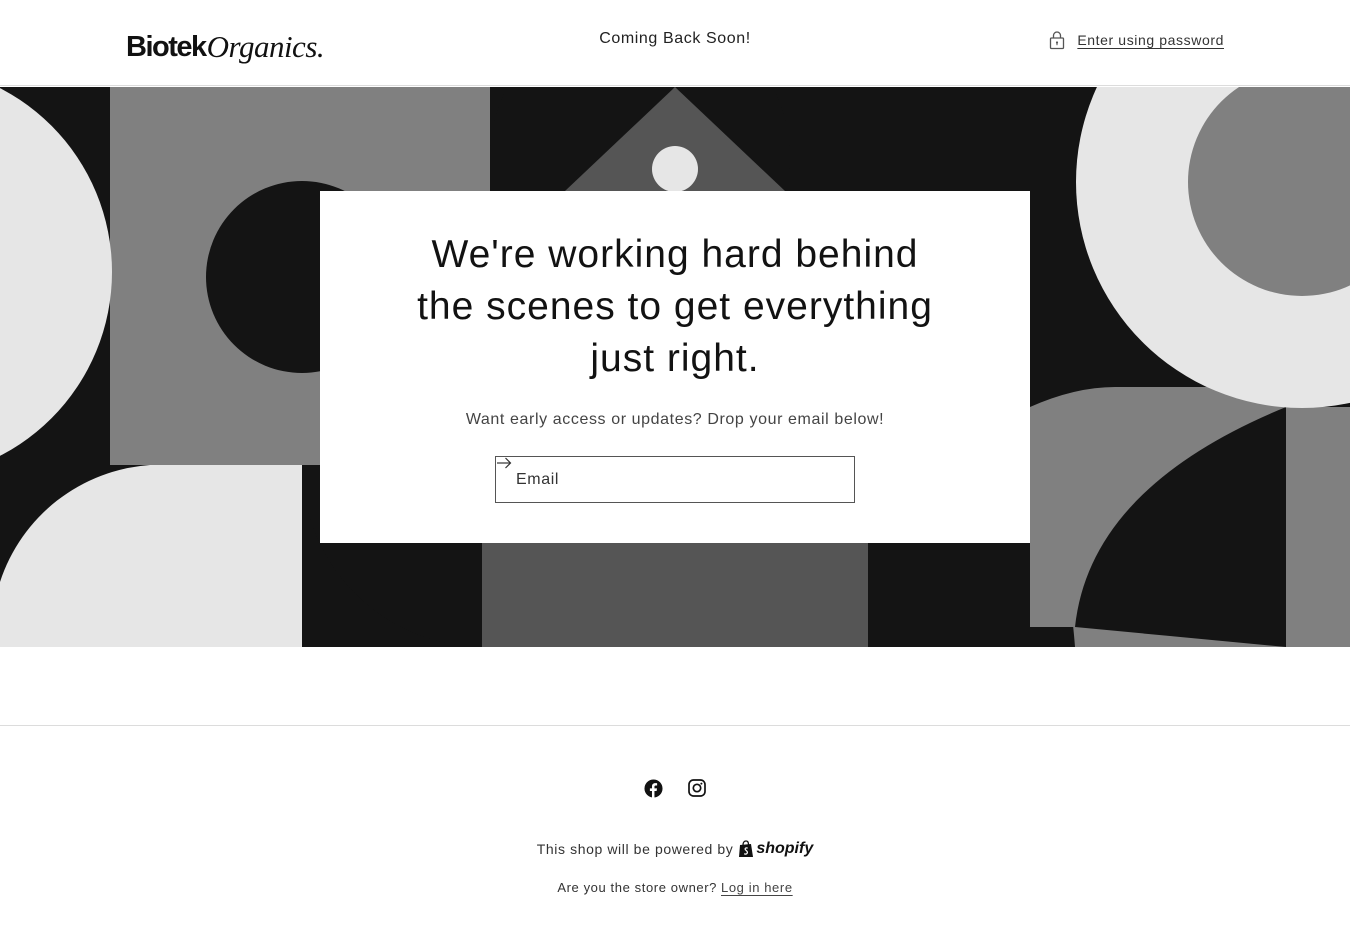 This screenshot has height=940, width=1350. What do you see at coordinates (1057, 40) in the screenshot?
I see `lock-icon` at bounding box center [1057, 40].